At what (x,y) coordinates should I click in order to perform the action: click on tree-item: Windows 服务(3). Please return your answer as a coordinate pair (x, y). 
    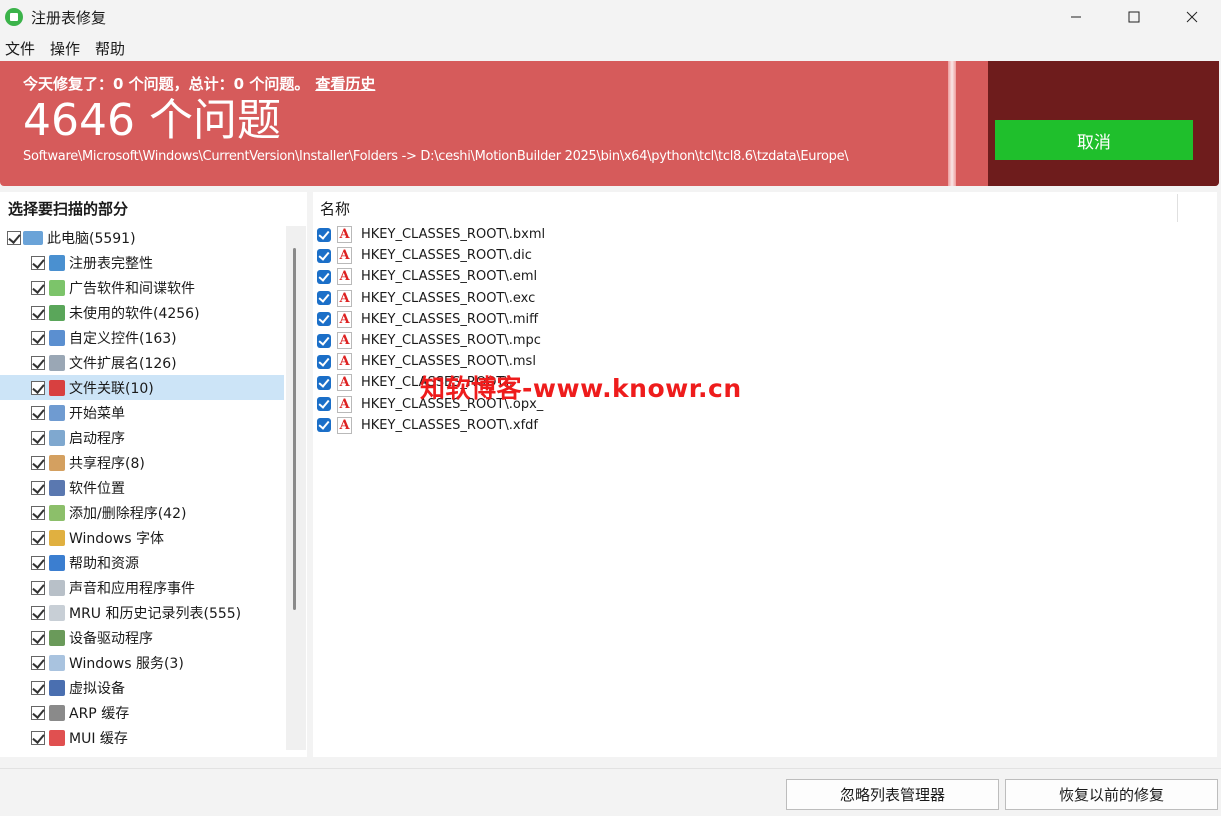
    Looking at the image, I should click on (142, 662).